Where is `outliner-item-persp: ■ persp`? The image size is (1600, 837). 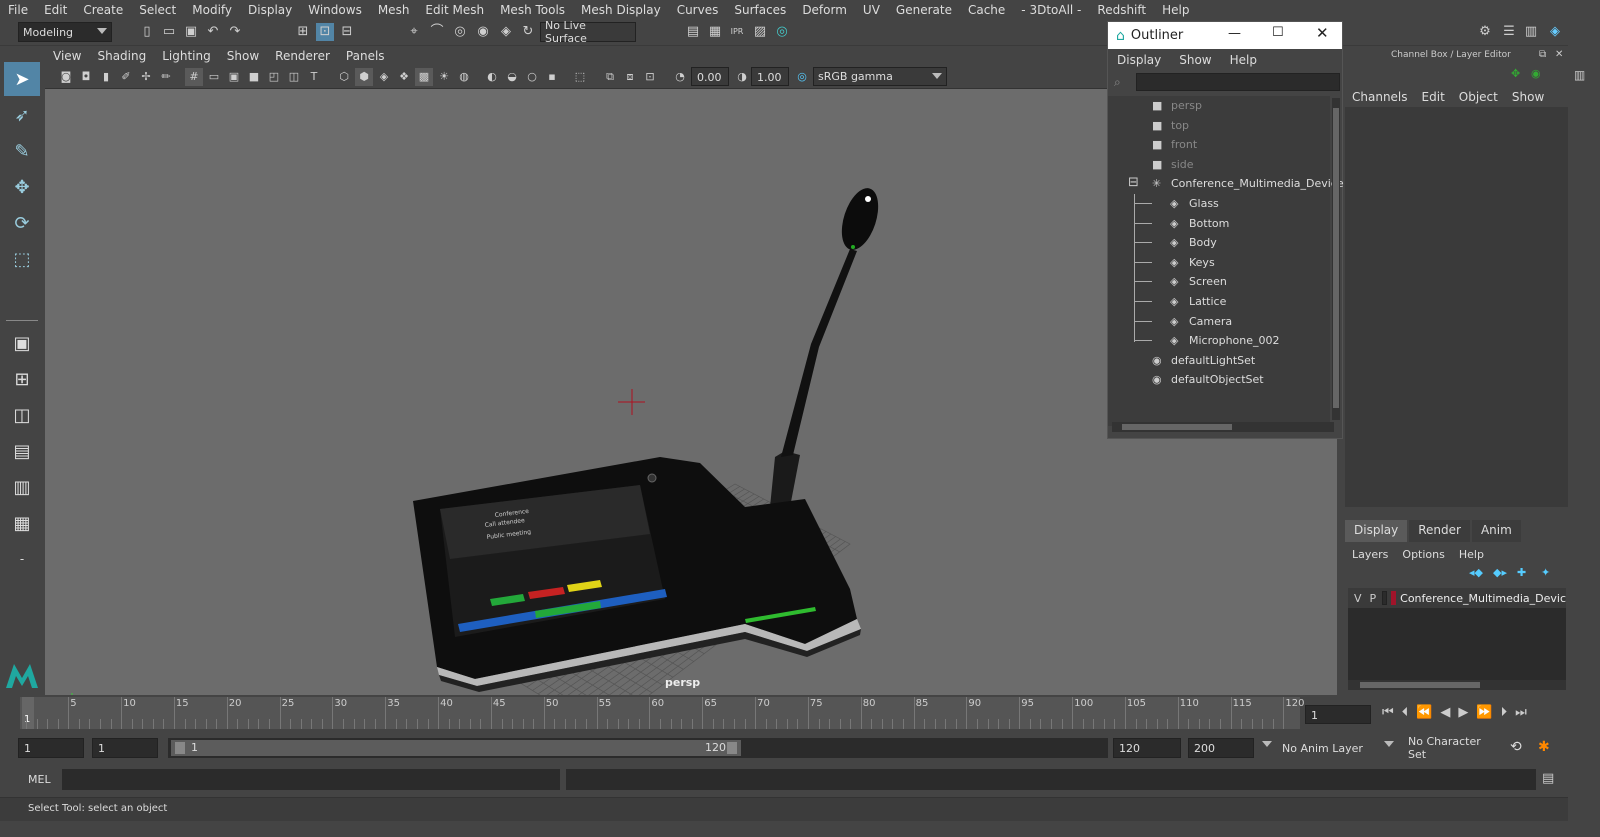
outliner-item-persp: ■ persp is located at coordinates (1177, 105).